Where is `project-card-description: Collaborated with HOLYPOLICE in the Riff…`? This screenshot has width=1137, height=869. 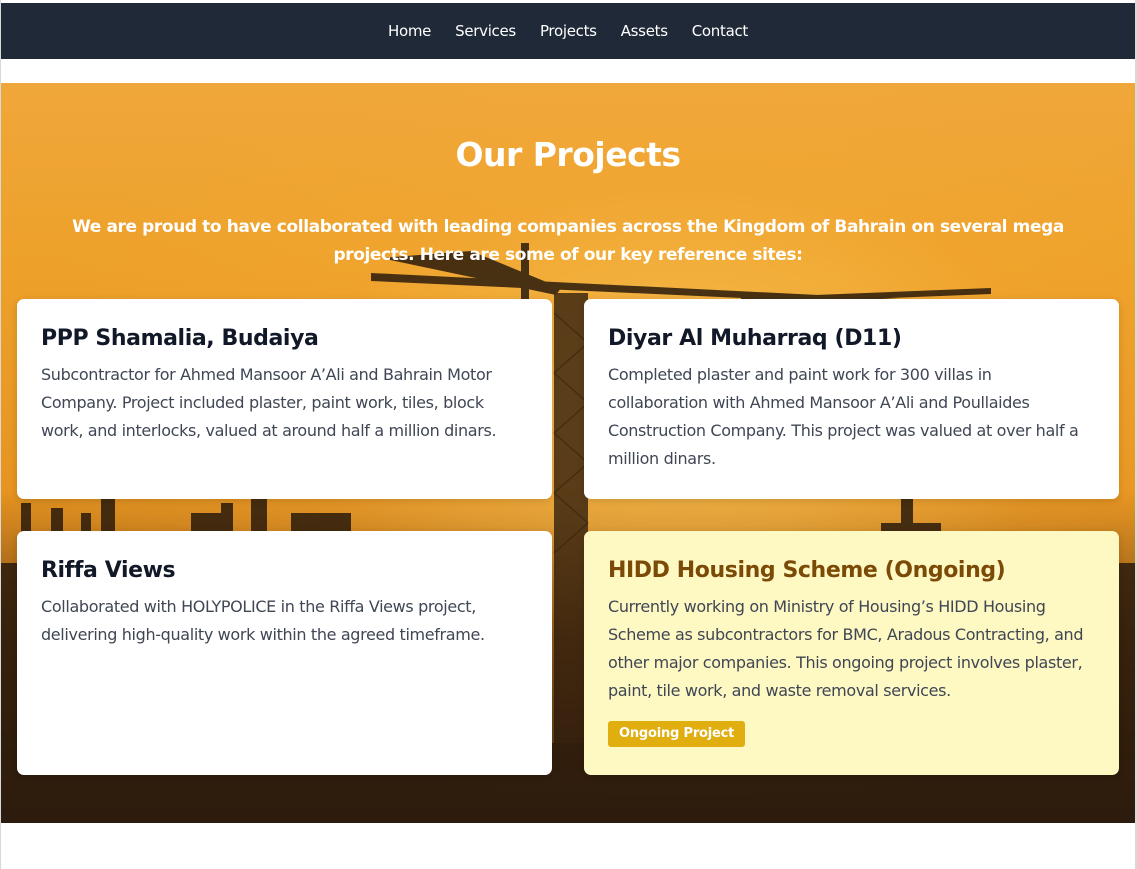
project-card-description: Collaborated with HOLYPOLICE in the Riff… is located at coordinates (263, 620).